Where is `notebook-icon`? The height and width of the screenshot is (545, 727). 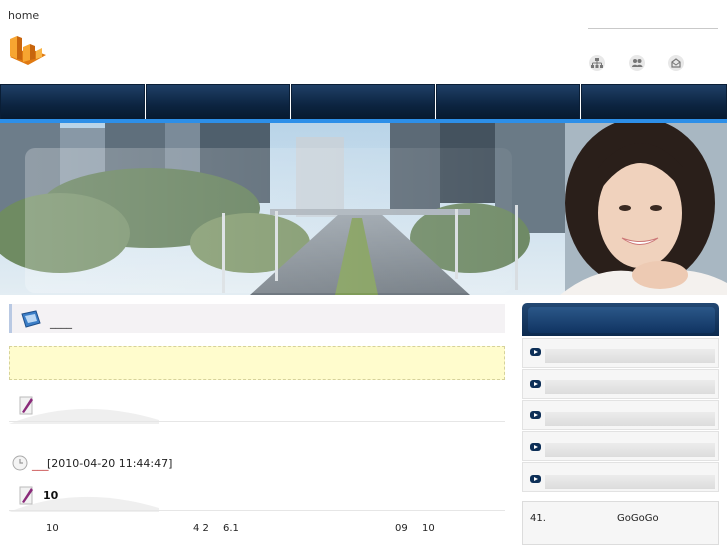
notebook-icon is located at coordinates (31, 320).